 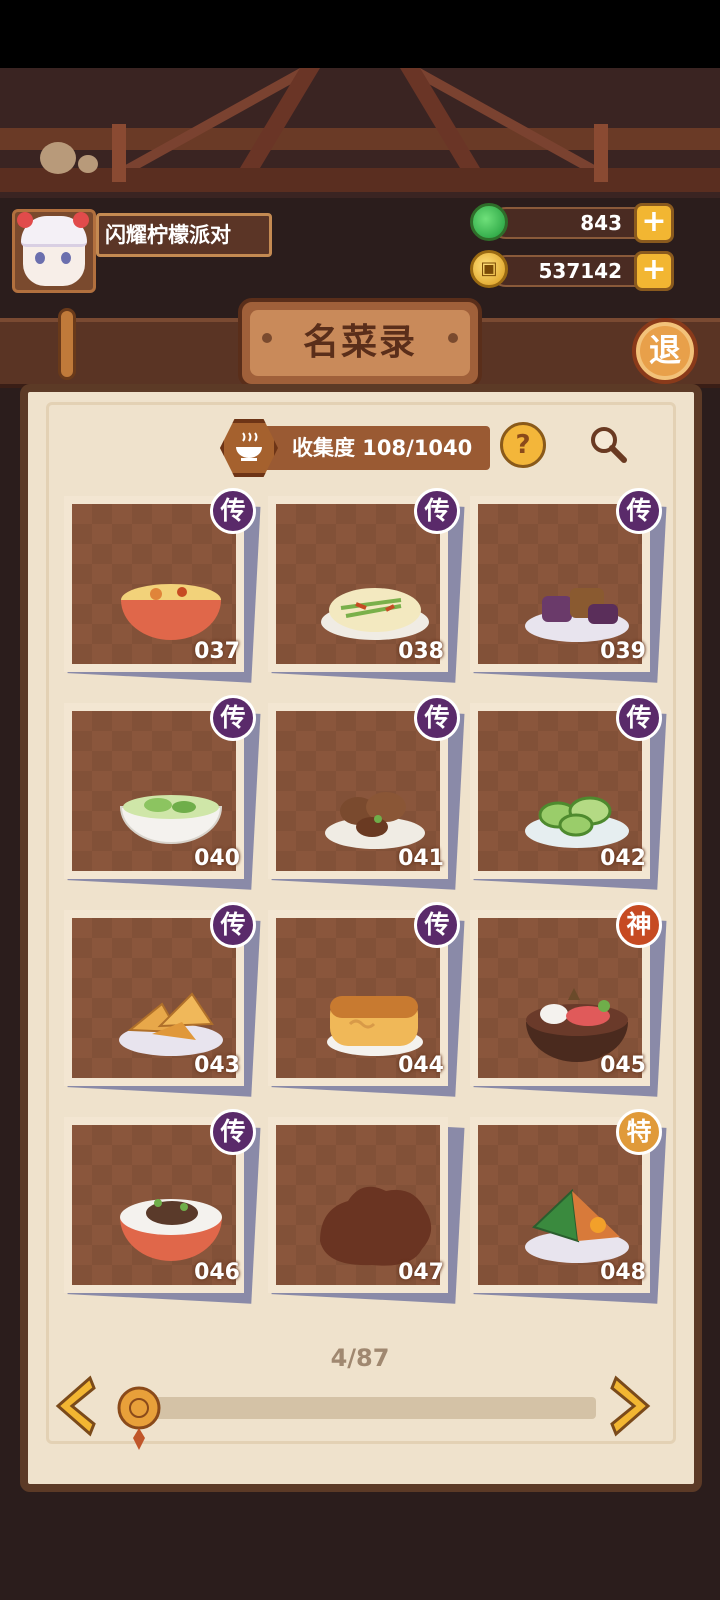 What do you see at coordinates (217, 1272) in the screenshot?
I see `dish-number: 046` at bounding box center [217, 1272].